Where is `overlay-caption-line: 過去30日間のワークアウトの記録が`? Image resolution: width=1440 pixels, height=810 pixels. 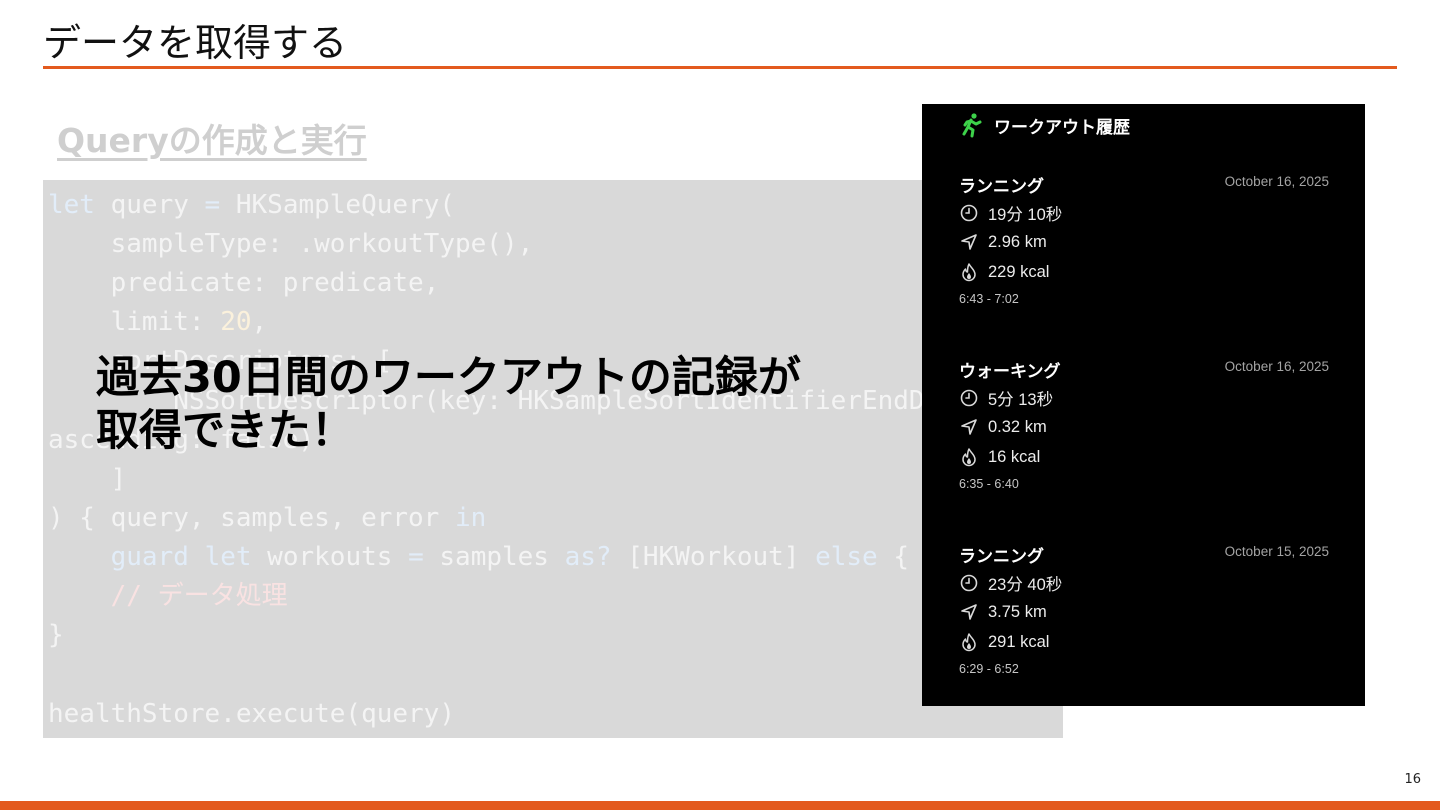
overlay-caption-line: 過去30日間のワークアウトの記録が is located at coordinates (448, 378).